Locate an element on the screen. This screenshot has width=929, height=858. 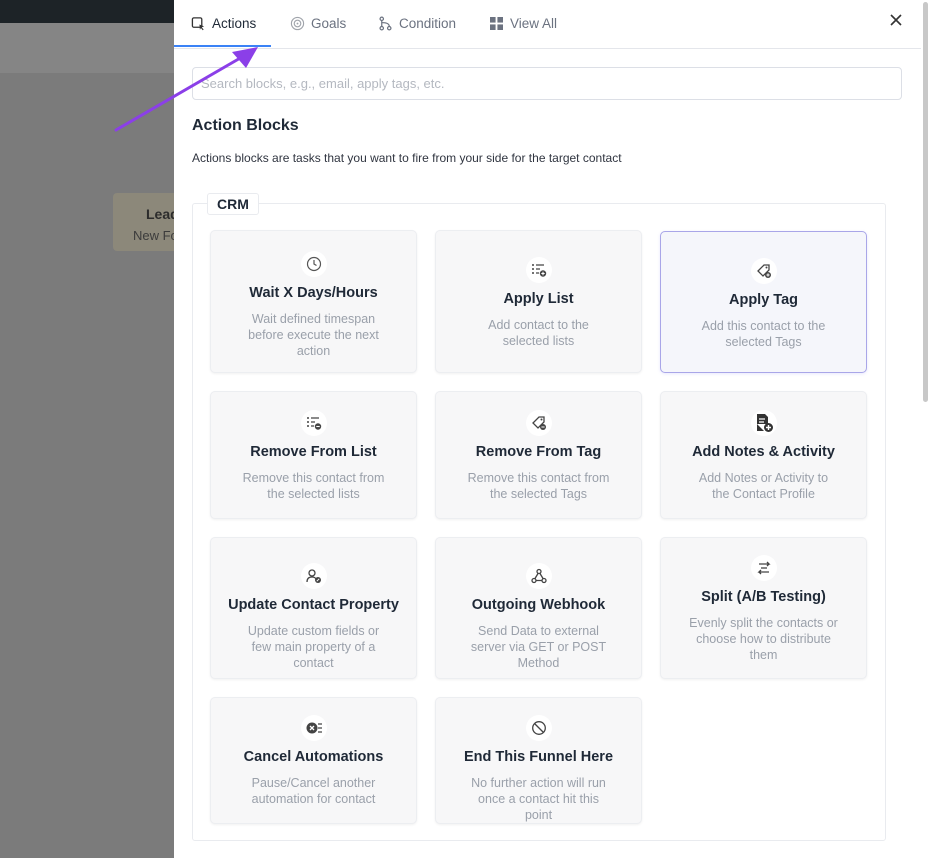
note-add-icon is located at coordinates (763, 423).